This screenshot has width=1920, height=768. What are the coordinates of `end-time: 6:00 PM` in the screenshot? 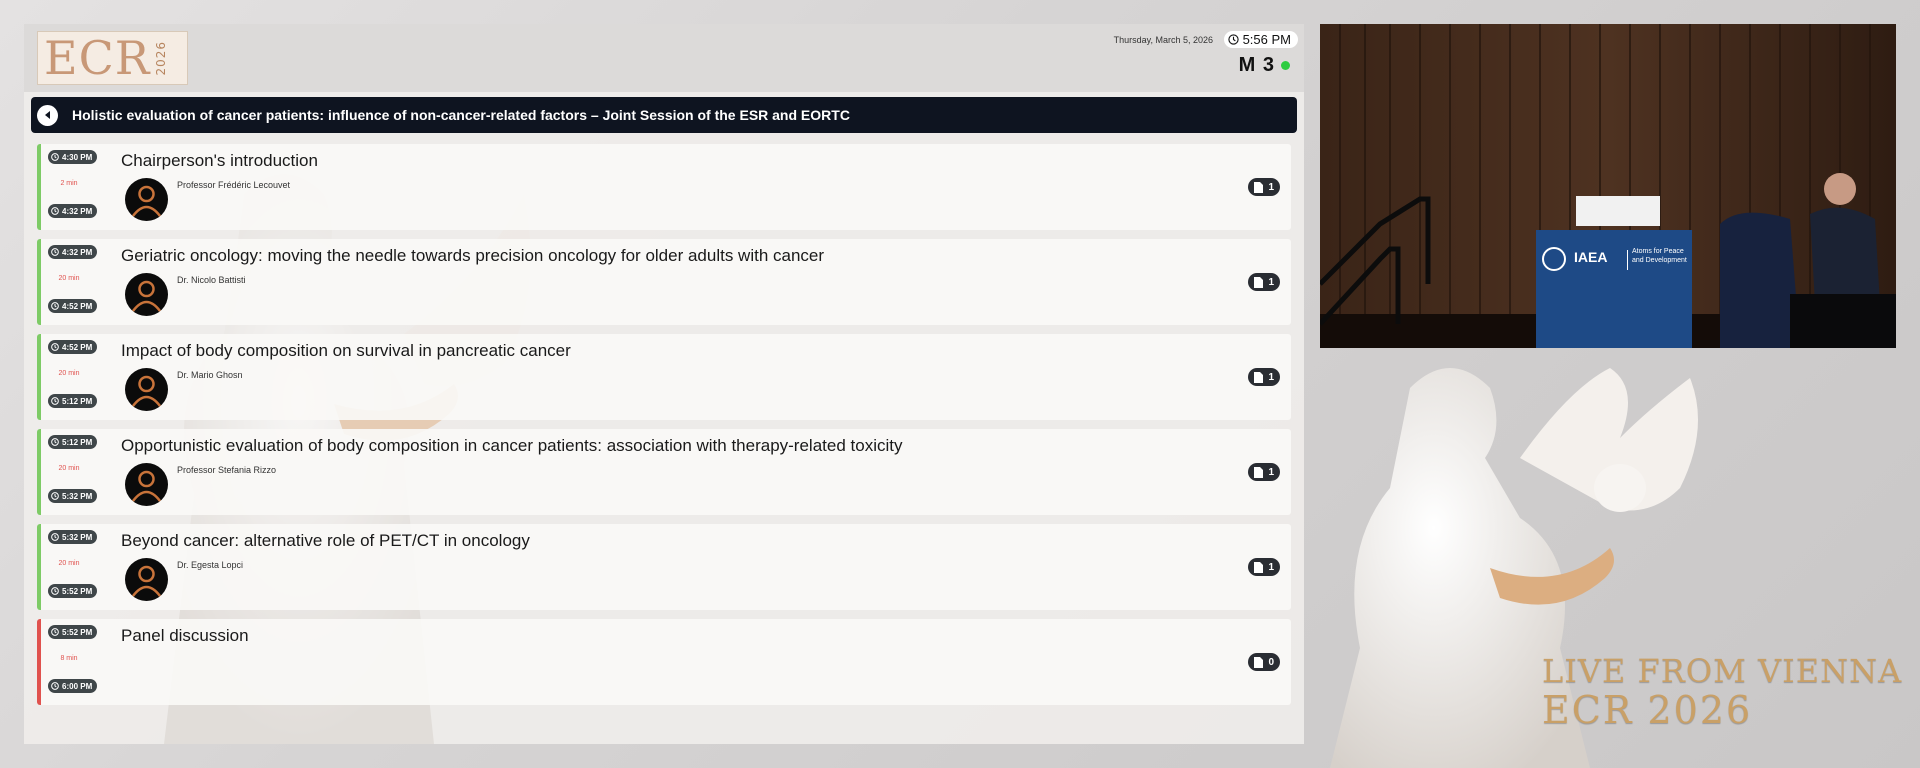 It's located at (77, 686).